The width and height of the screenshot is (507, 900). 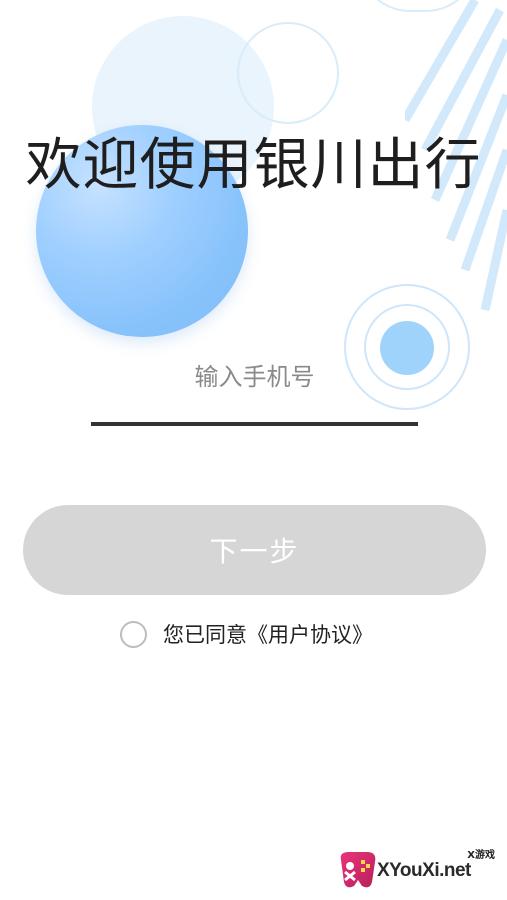 I want to click on watermark-small-text: X游戏, so click(x=481, y=855).